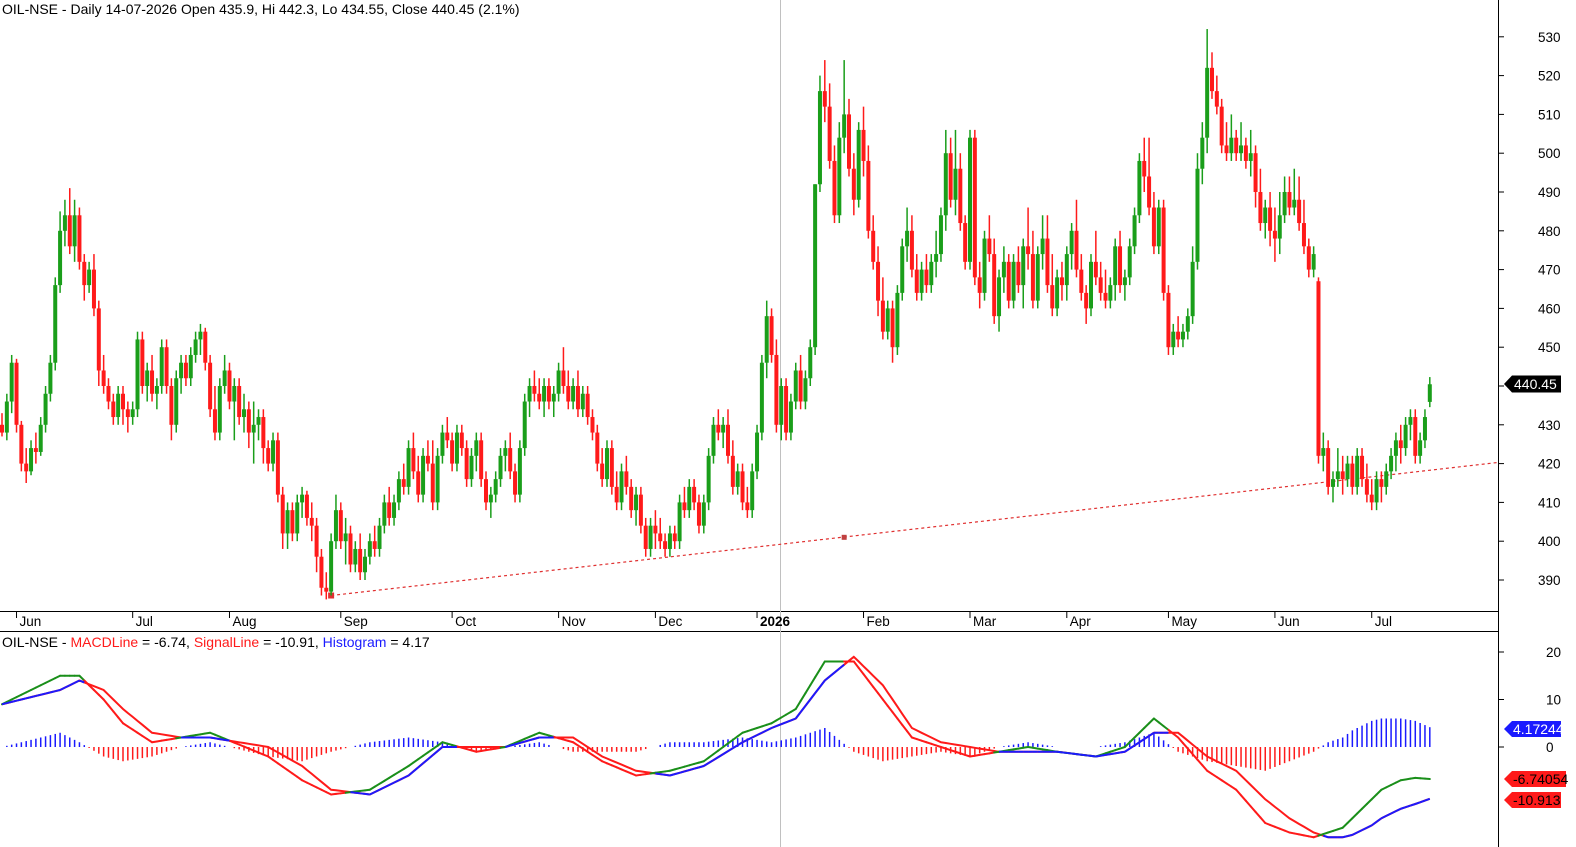 Image resolution: width=1576 pixels, height=847 pixels. What do you see at coordinates (718, 744) in the screenshot?
I see `macd-histogram-group` at bounding box center [718, 744].